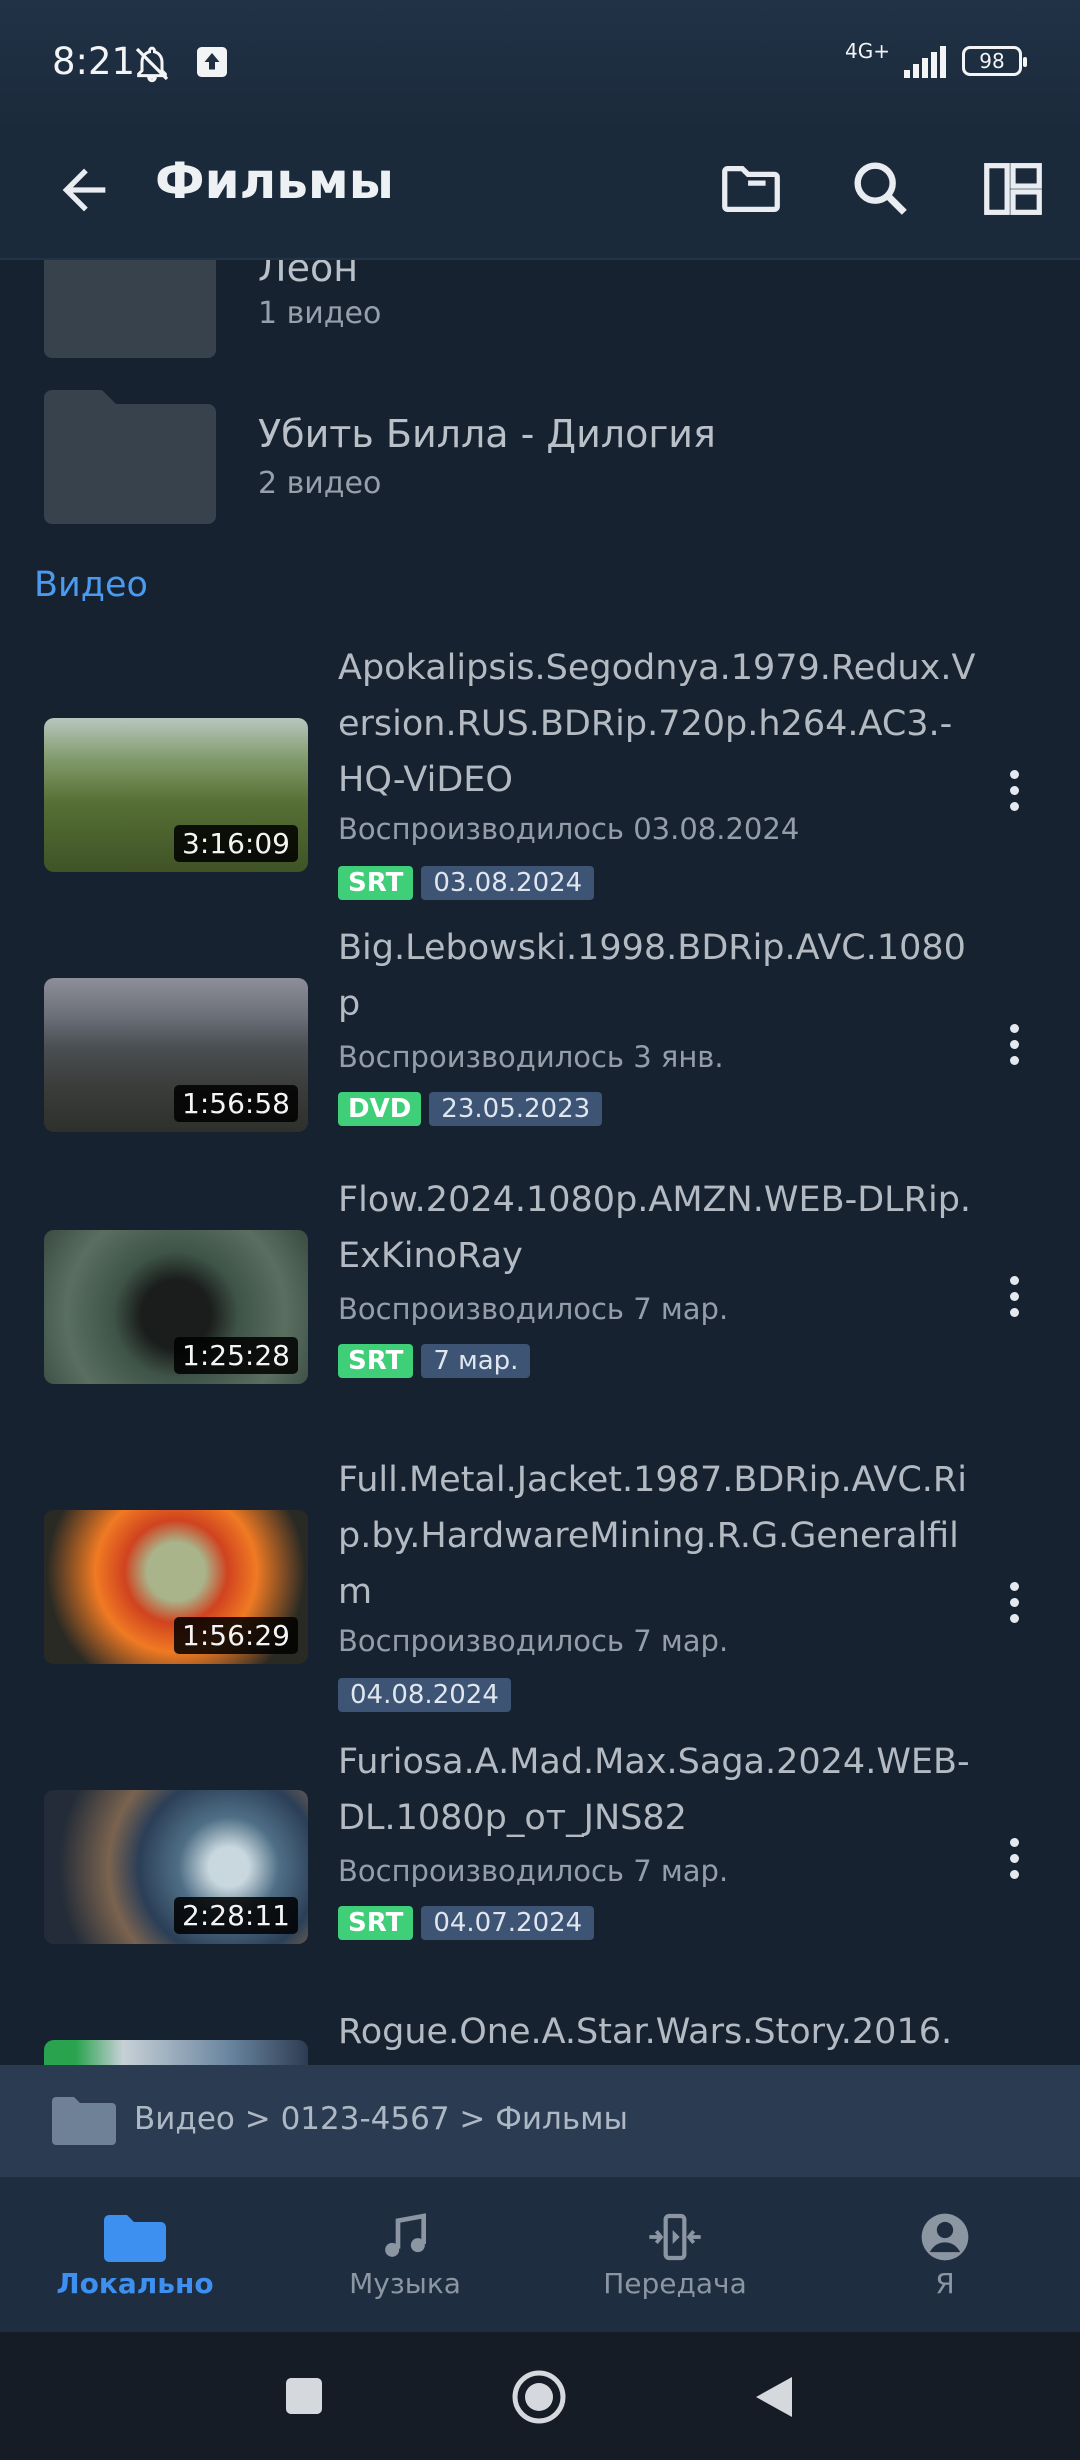 The width and height of the screenshot is (1080, 2460). What do you see at coordinates (675, 2283) in the screenshot?
I see `nav-label: Передача` at bounding box center [675, 2283].